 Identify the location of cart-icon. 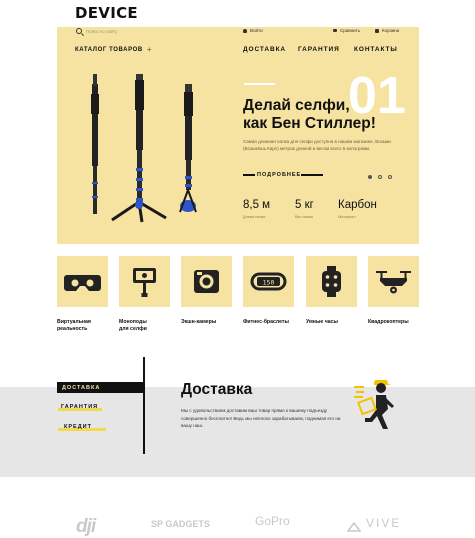
(377, 30).